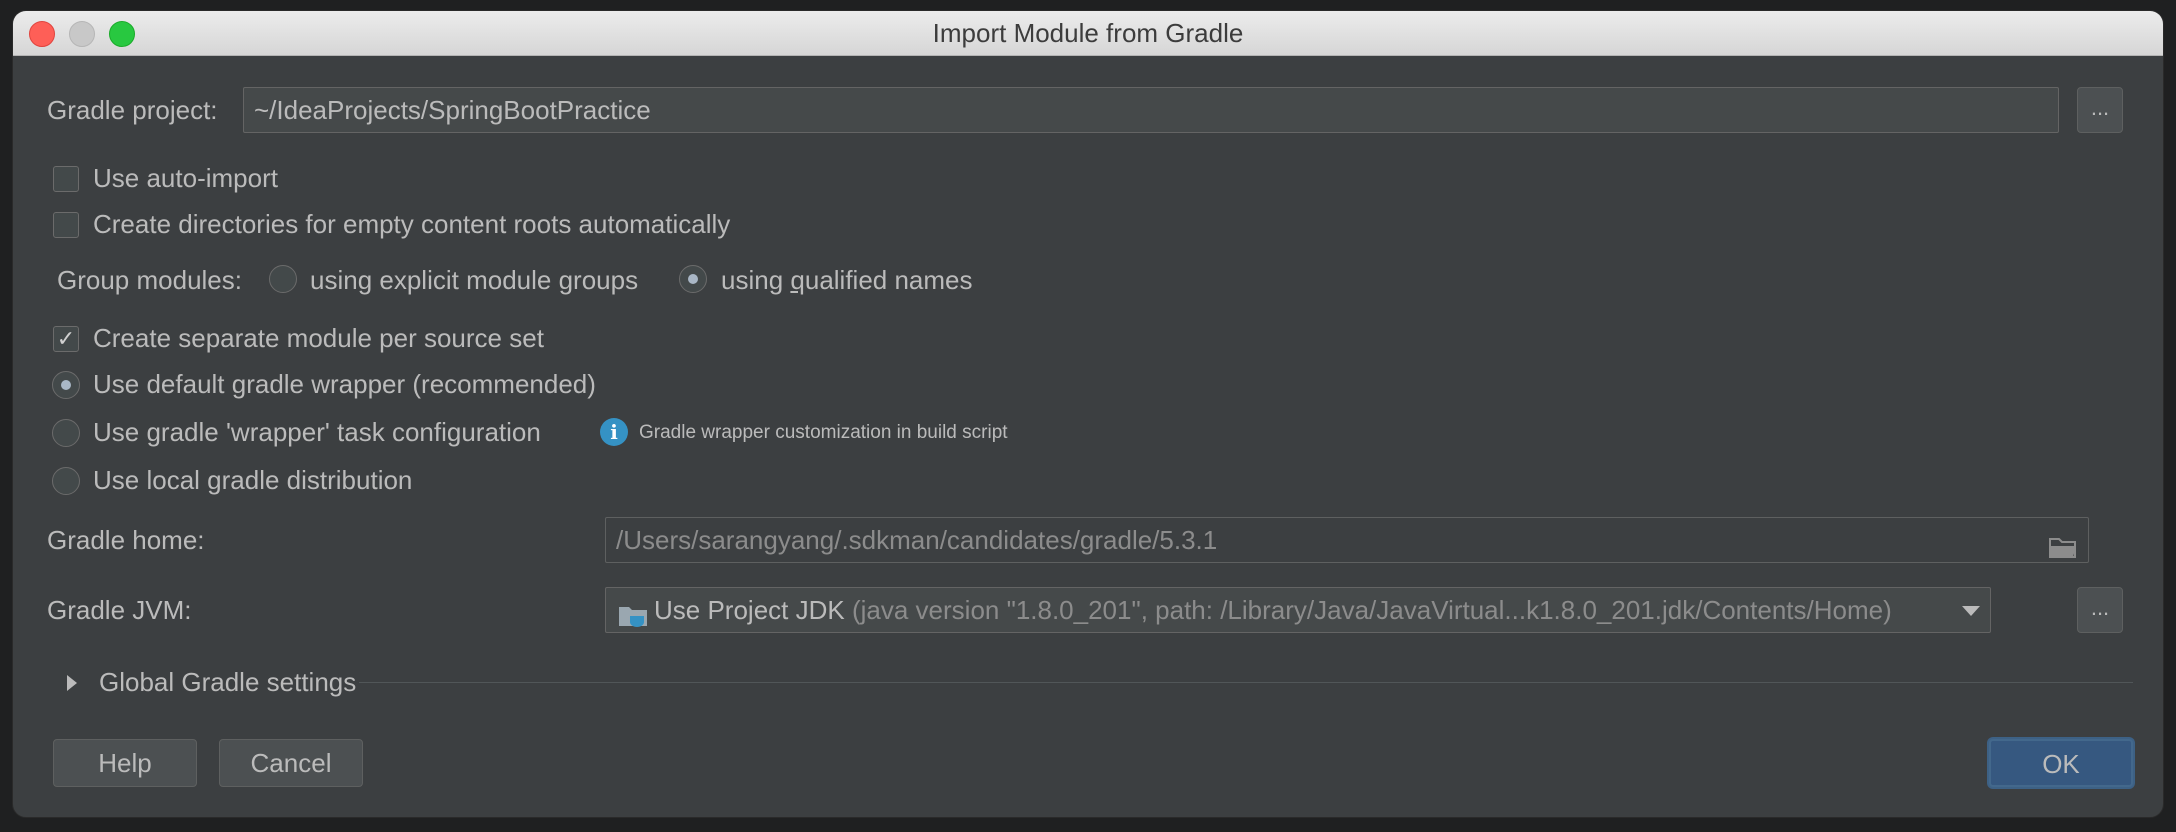 This screenshot has height=832, width=2176. I want to click on help-button: Help, so click(125, 763).